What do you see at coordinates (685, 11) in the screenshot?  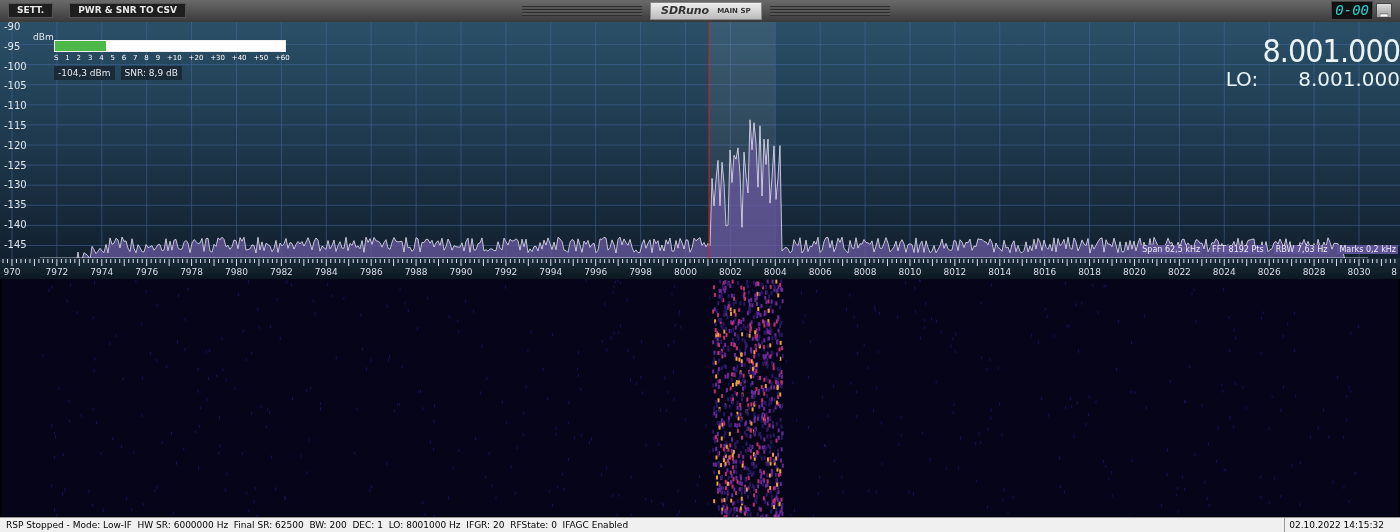 I see `logo-text: SDRuno` at bounding box center [685, 11].